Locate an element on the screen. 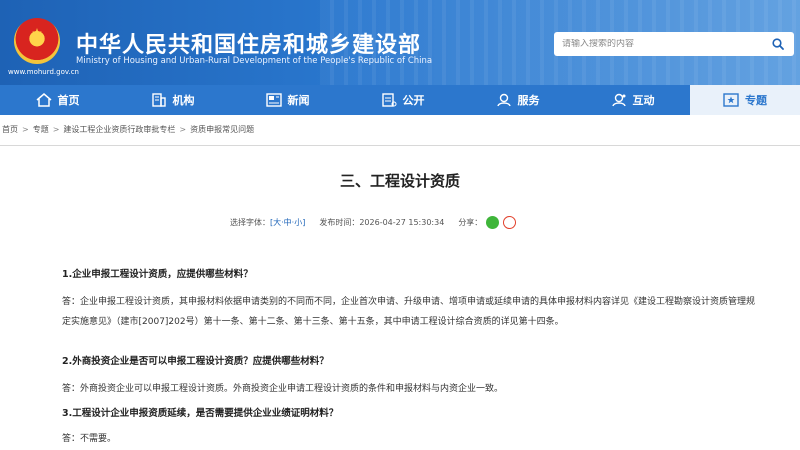 Image resolution: width=800 pixels, height=450 pixels. font-size-bracket-close: ] is located at coordinates (304, 222).